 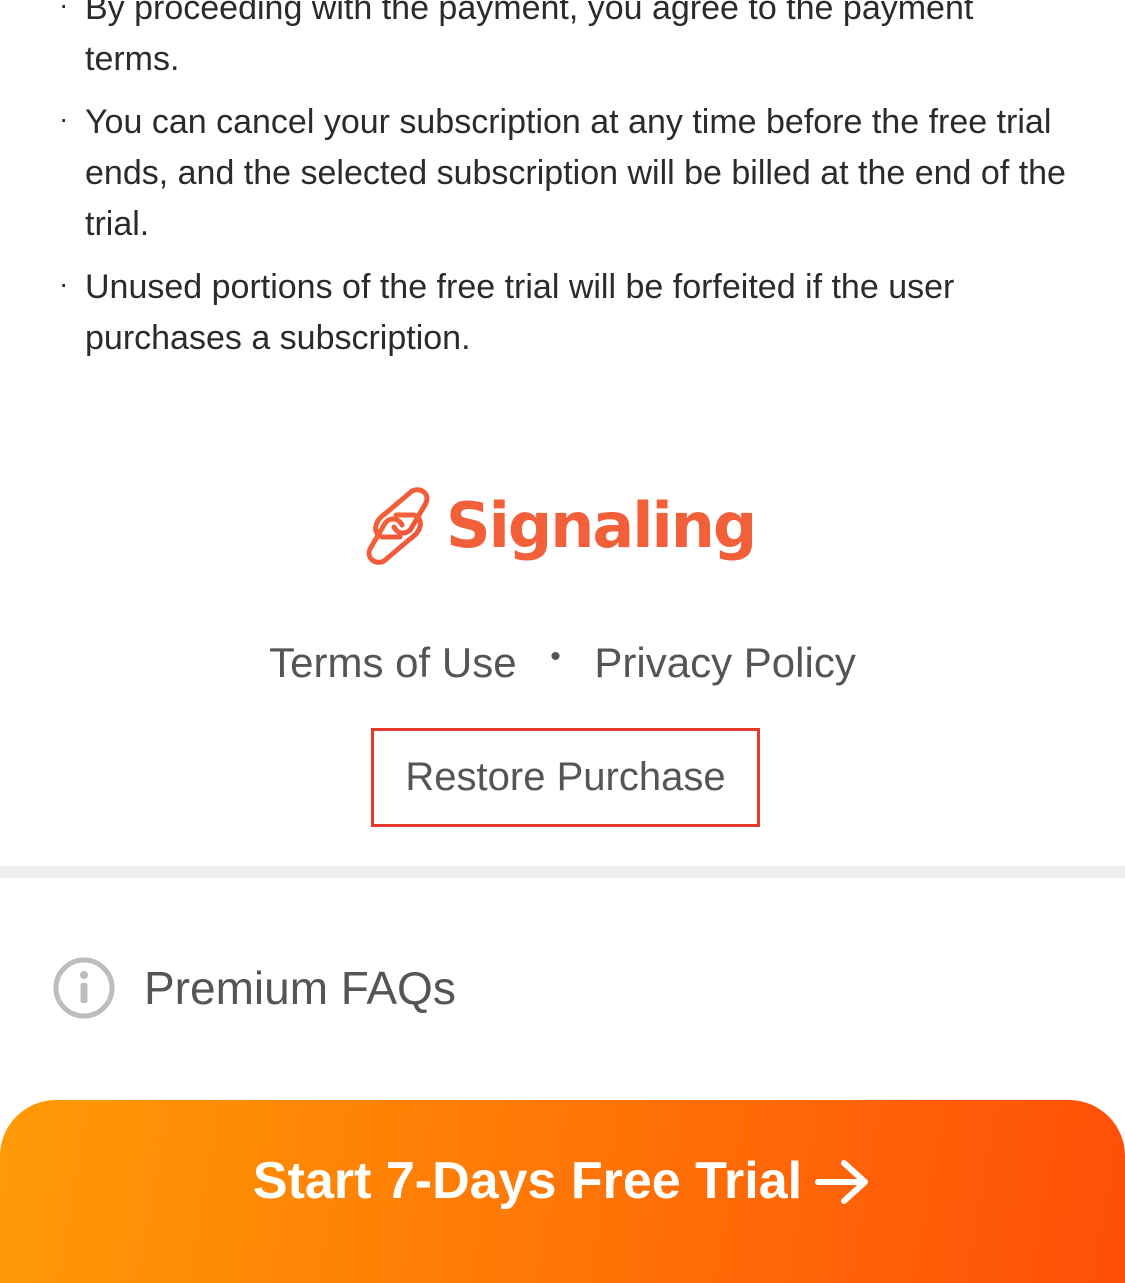 I want to click on start-free-trial-button: Start 7-Days Free Trial, so click(x=562, y=1191).